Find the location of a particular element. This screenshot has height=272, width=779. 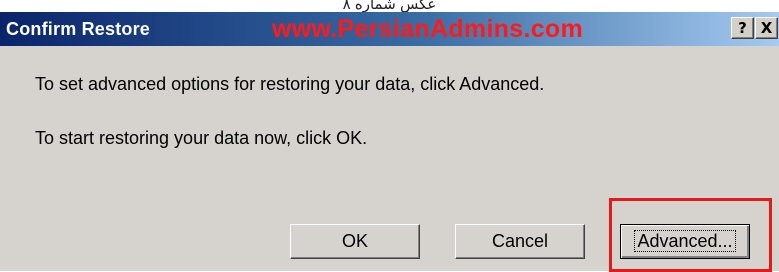

watermark-text: www.PersianAdmins.com is located at coordinates (428, 29).